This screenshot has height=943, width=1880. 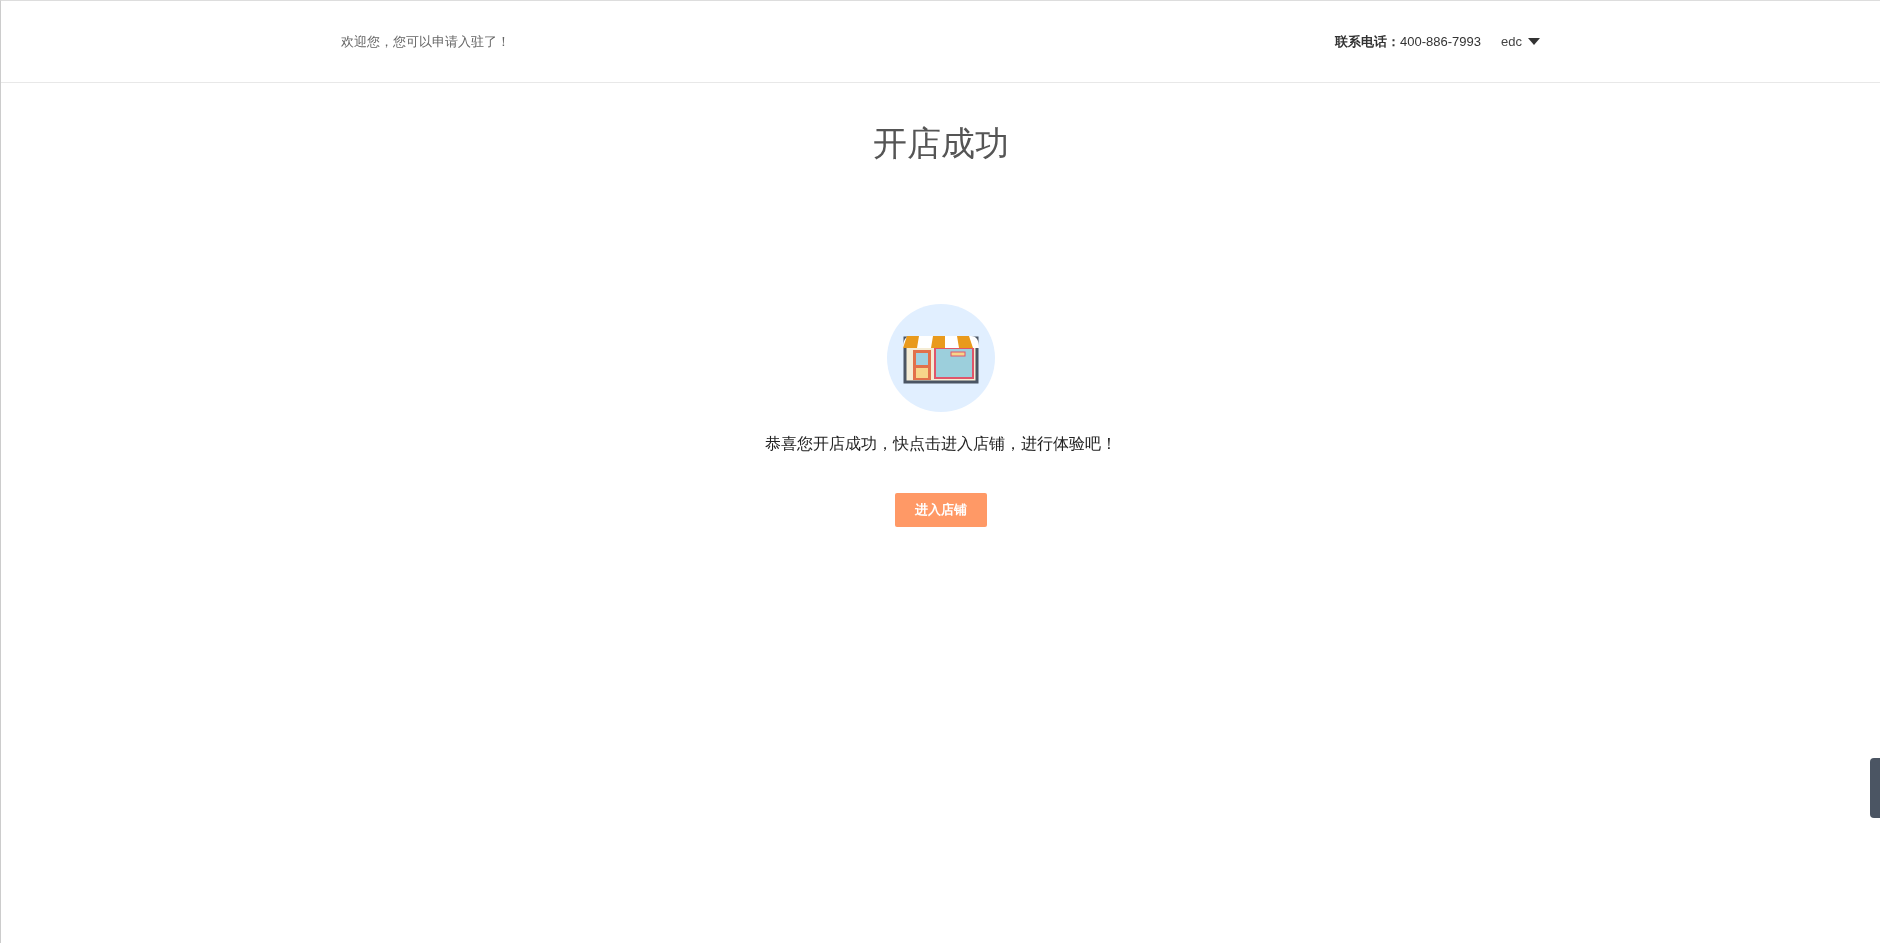 What do you see at coordinates (1875, 788) in the screenshot?
I see `side-widget` at bounding box center [1875, 788].